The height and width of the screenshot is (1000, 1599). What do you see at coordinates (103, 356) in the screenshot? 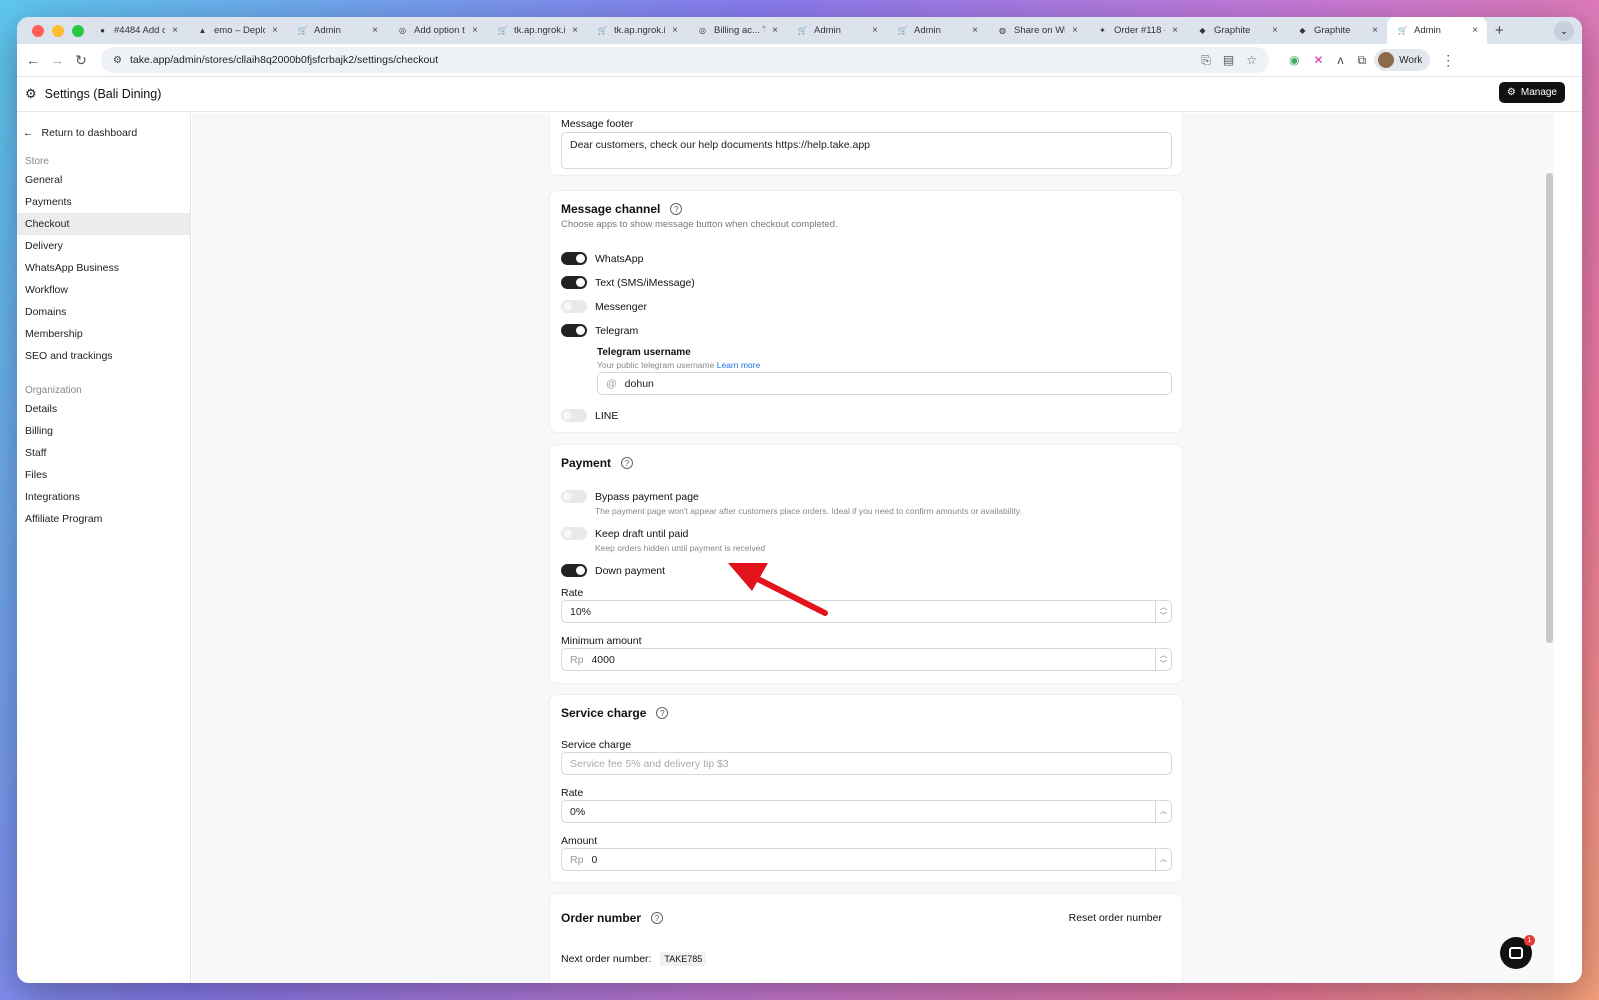
I see `sidebar-item-seo-and-trackings: SEO and trackings` at bounding box center [103, 356].